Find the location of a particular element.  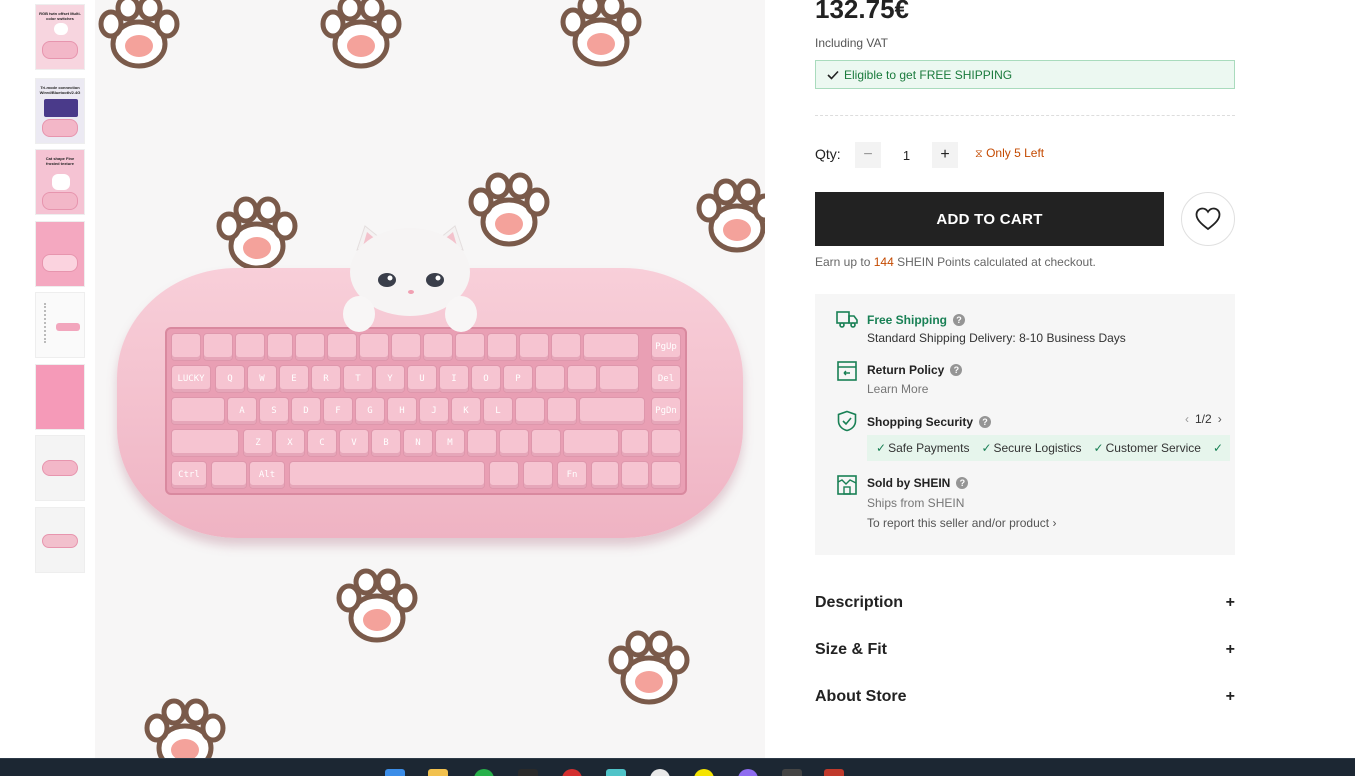

product-price: 132.75€ is located at coordinates (862, 12).